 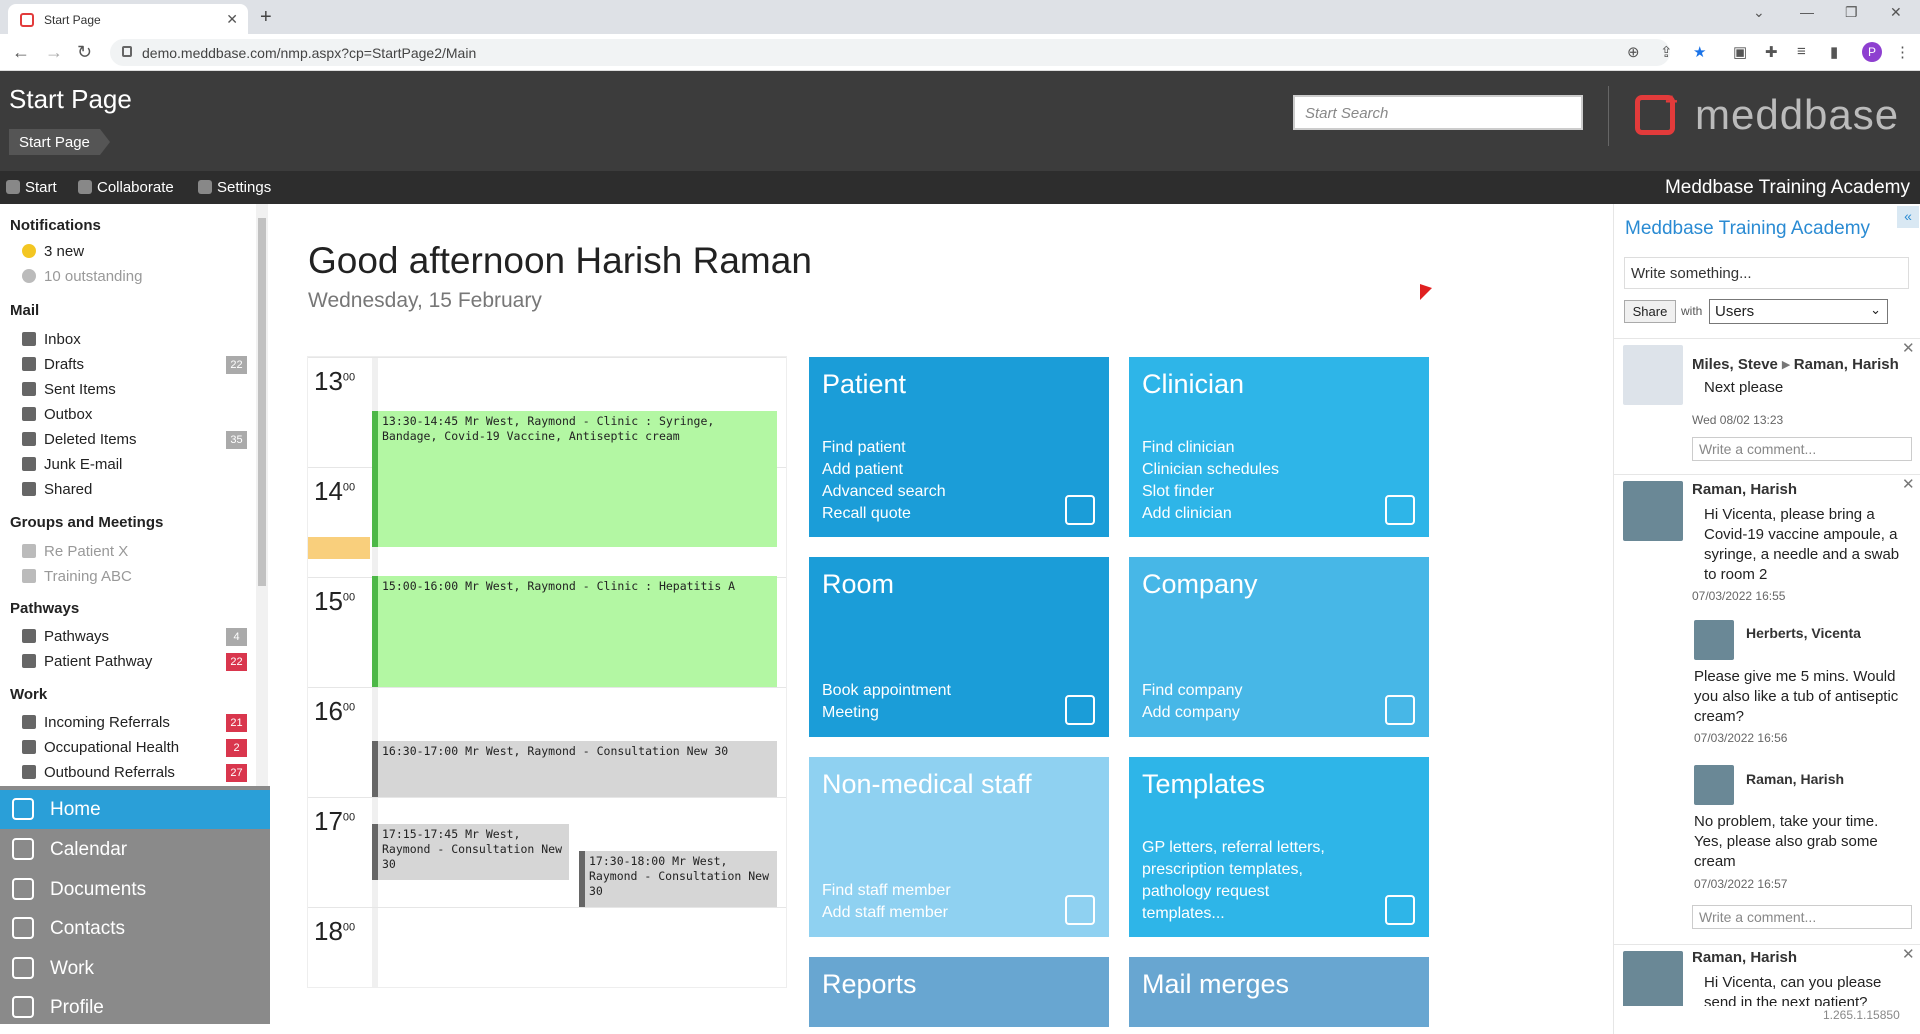 What do you see at coordinates (234, 187) in the screenshot?
I see `nav-settings: Settings` at bounding box center [234, 187].